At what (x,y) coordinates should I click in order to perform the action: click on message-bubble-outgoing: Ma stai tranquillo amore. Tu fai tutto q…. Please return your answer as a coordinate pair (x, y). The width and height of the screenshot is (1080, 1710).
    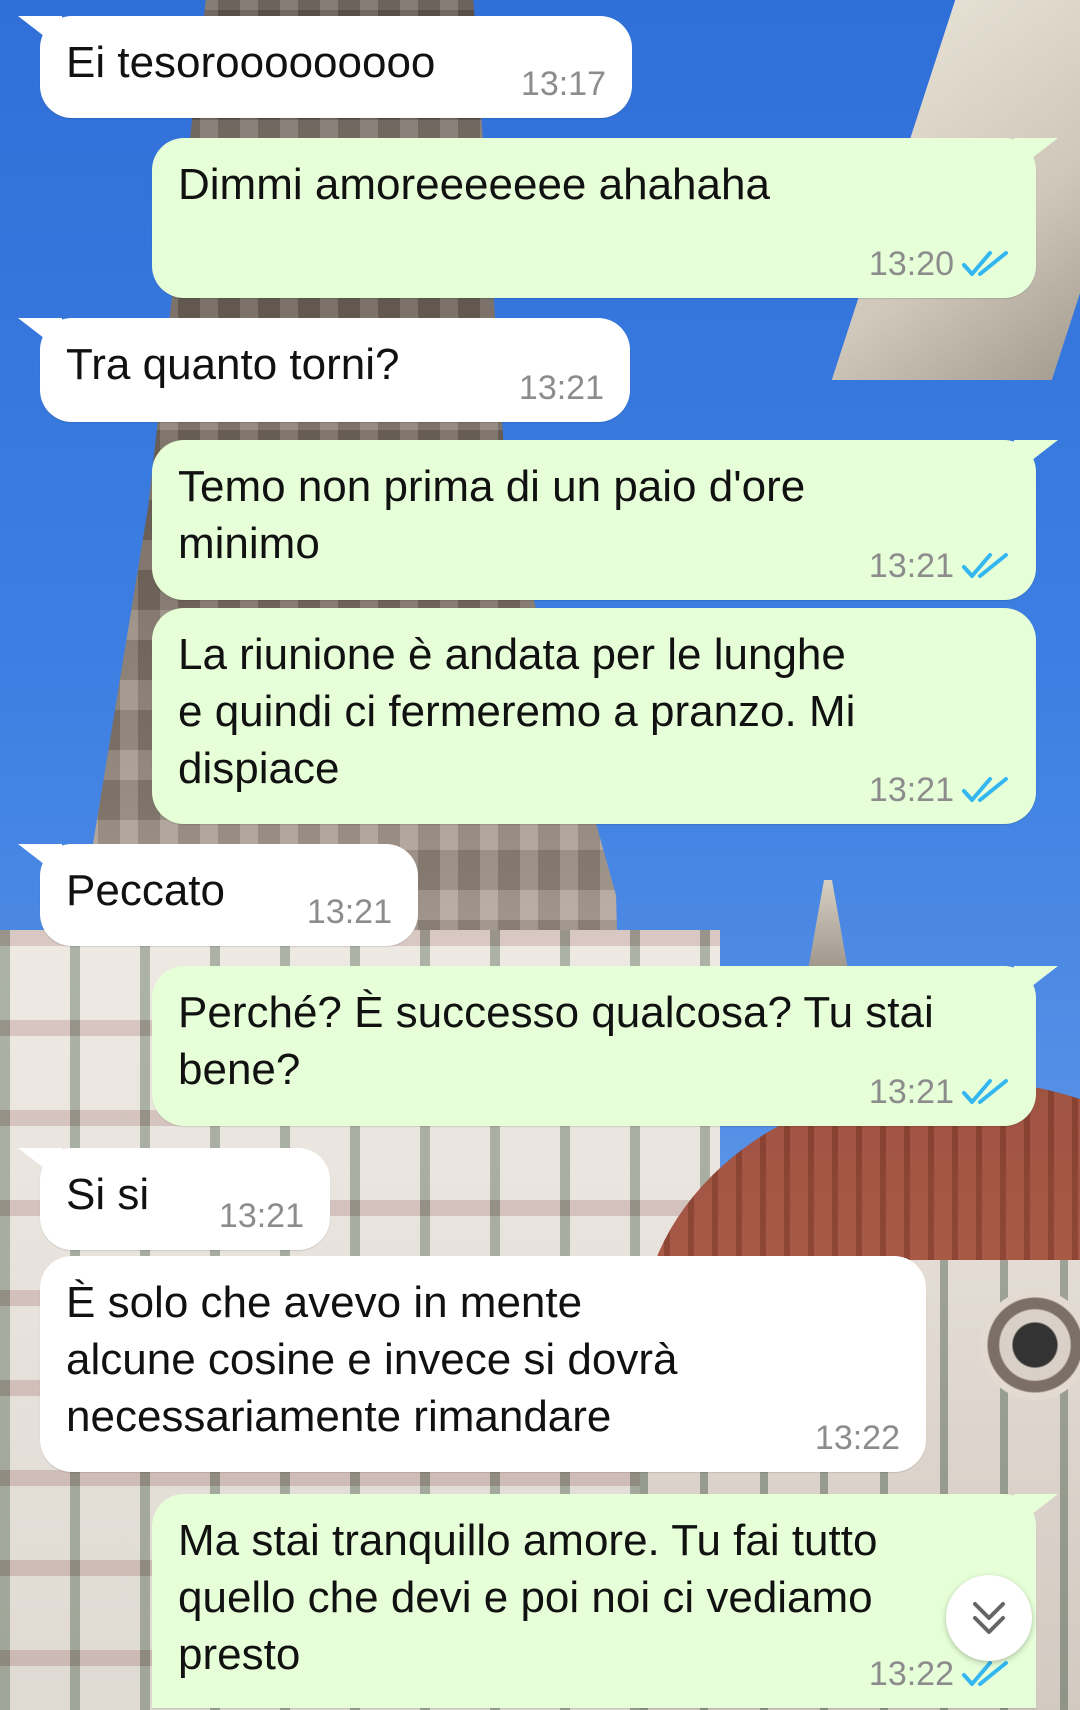
    Looking at the image, I should click on (594, 1601).